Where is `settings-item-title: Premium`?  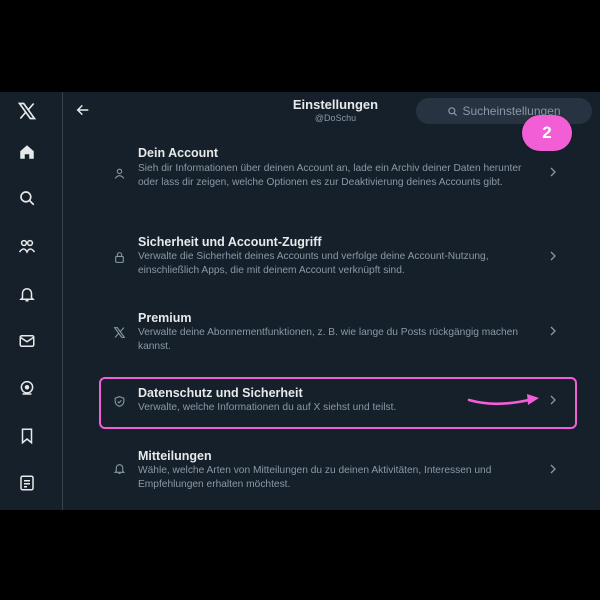 settings-item-title: Premium is located at coordinates (165, 318).